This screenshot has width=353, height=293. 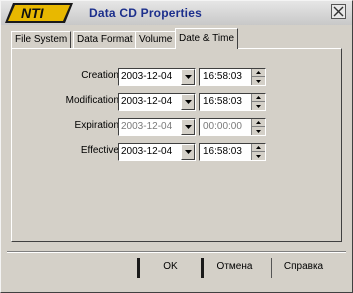 I want to click on button-label: Справка, so click(x=303, y=266).